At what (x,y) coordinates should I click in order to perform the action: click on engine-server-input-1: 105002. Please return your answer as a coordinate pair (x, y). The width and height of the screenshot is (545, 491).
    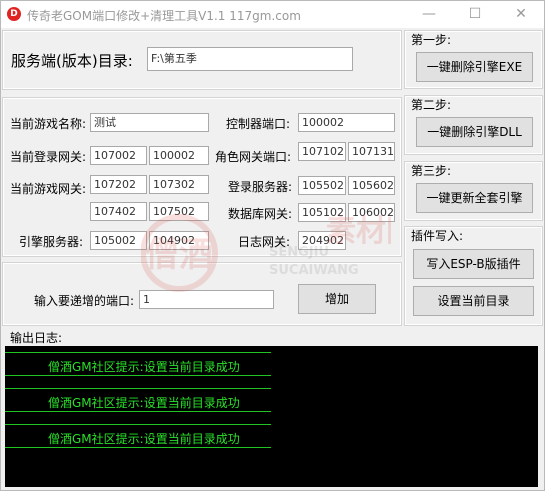
    Looking at the image, I should click on (118, 240).